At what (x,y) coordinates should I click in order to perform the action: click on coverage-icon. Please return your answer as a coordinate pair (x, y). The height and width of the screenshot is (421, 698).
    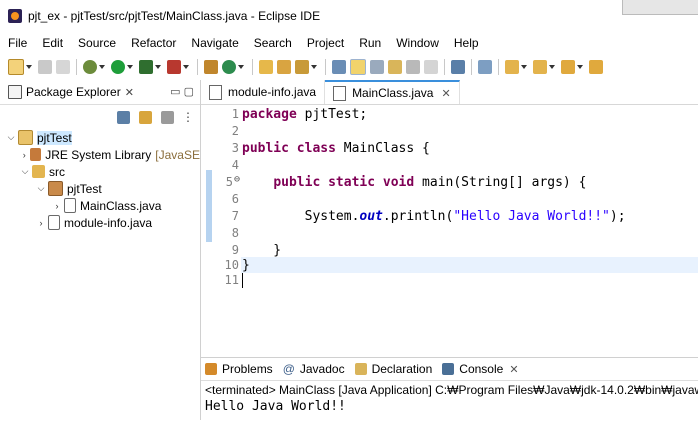
    Looking at the image, I should click on (146, 67).